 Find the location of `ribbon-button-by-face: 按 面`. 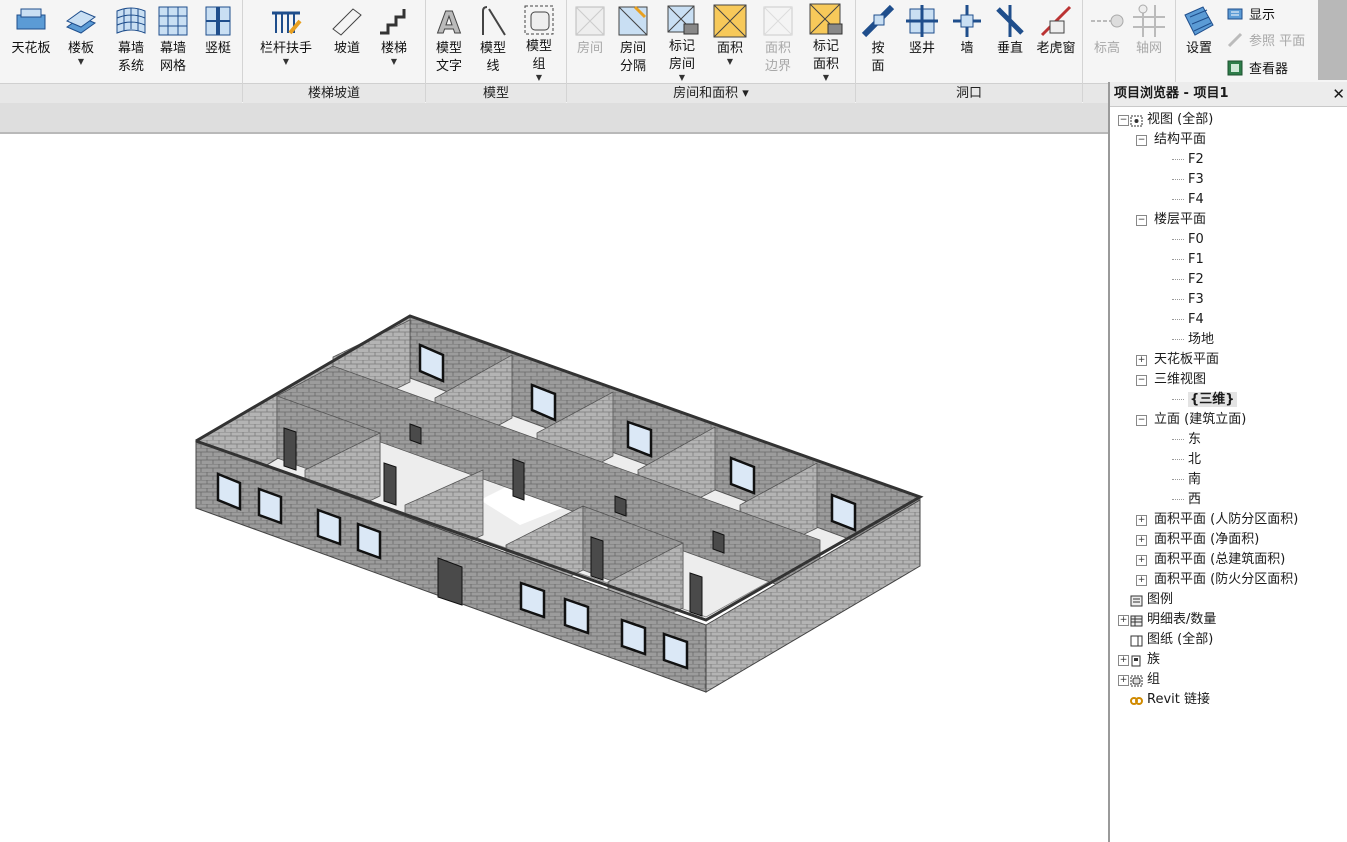

ribbon-button-by-face: 按 面 is located at coordinates (878, 41).